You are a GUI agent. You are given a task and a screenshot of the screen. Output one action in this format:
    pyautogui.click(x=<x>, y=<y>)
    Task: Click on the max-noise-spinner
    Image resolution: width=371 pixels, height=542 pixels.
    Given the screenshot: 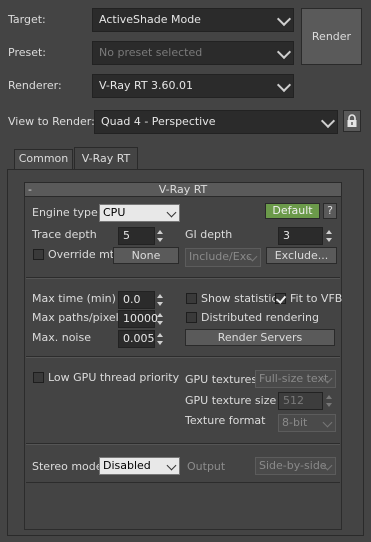 What is the action you would take?
    pyautogui.click(x=160, y=339)
    